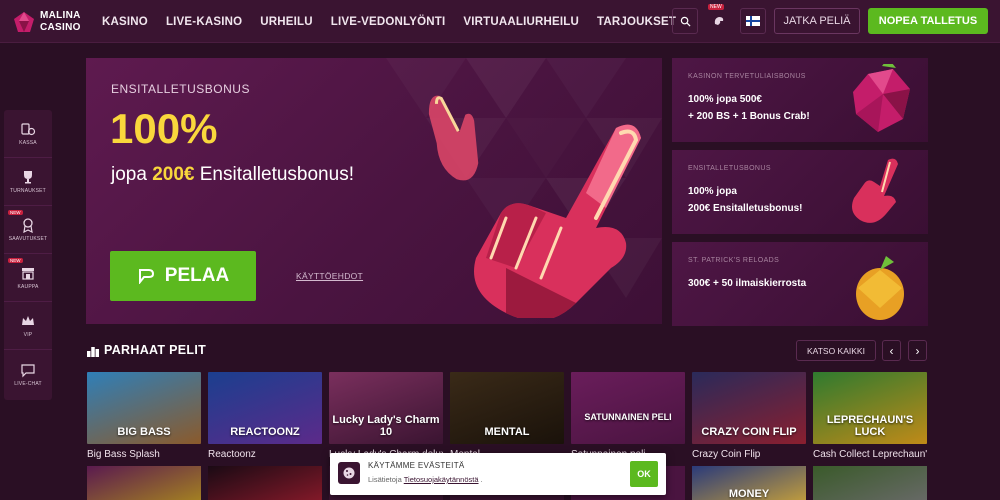  Describe the element at coordinates (749, 108) in the screenshot. I see `promo-text: 100% jopa 500€ + 200 BS + 1 Bonus Crab!` at that location.